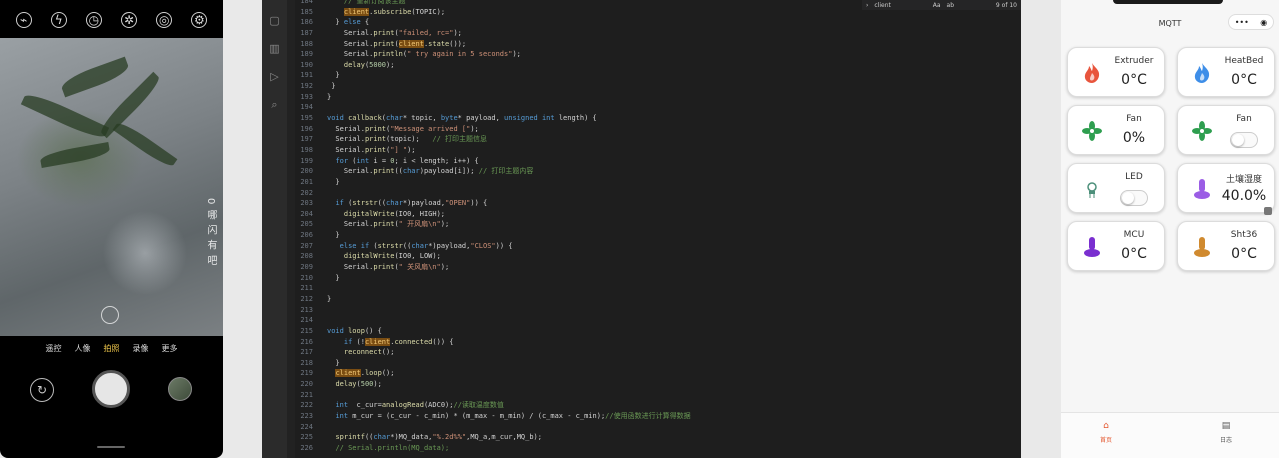 This screenshot has width=1279, height=458. What do you see at coordinates (1128, 198) in the screenshot?
I see `toggle-knob` at bounding box center [1128, 198].